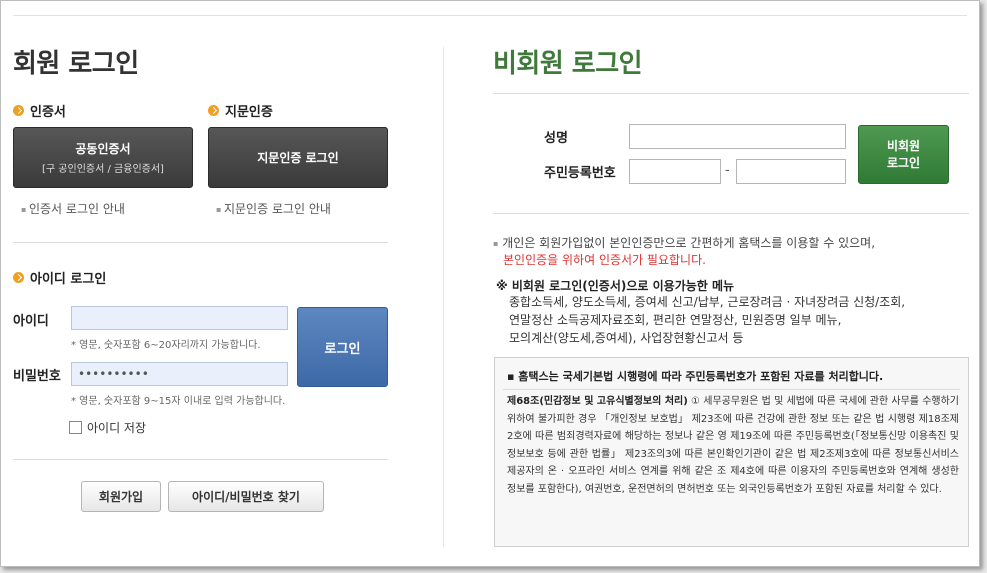  I want to click on id-section-header: 아이디 로그인, so click(59, 277).